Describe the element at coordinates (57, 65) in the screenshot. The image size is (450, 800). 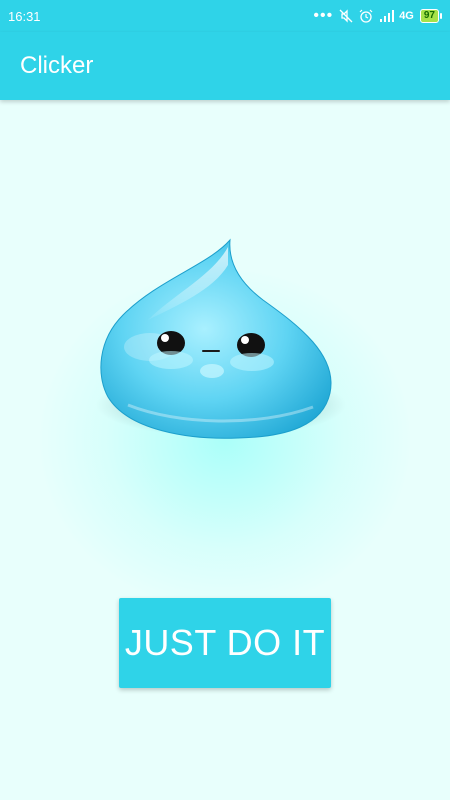
I see `app-title: Clicker` at that location.